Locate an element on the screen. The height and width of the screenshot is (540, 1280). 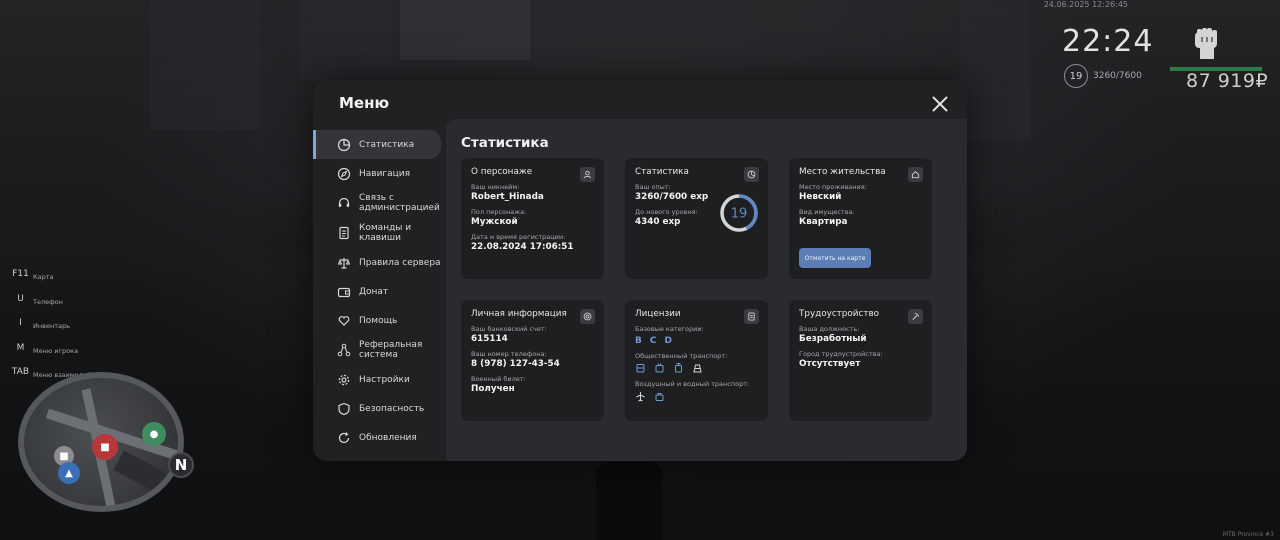
gear-icon is located at coordinates (344, 380).